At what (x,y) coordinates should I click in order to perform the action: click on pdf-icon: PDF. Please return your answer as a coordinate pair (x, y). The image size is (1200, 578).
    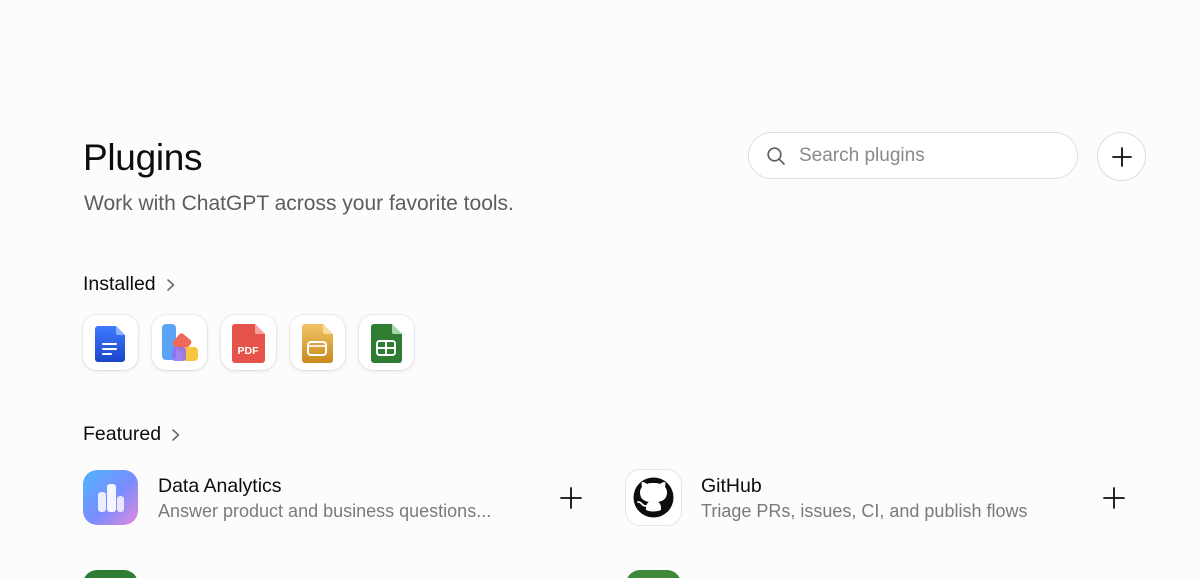
    Looking at the image, I should click on (248, 343).